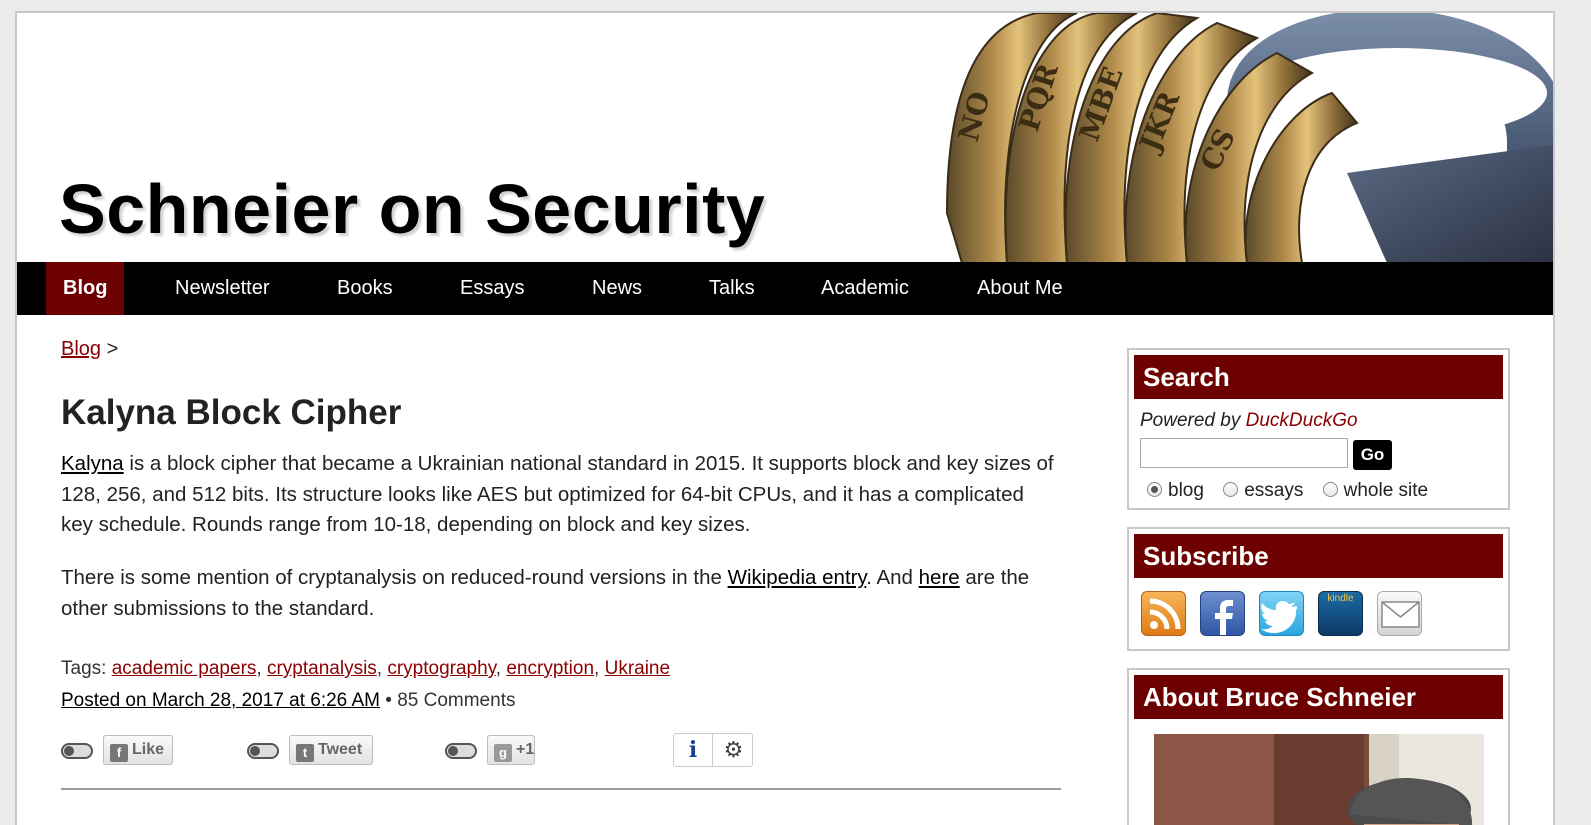 This screenshot has width=1591, height=825. I want to click on scope-essays-radio: essays, so click(1263, 491).